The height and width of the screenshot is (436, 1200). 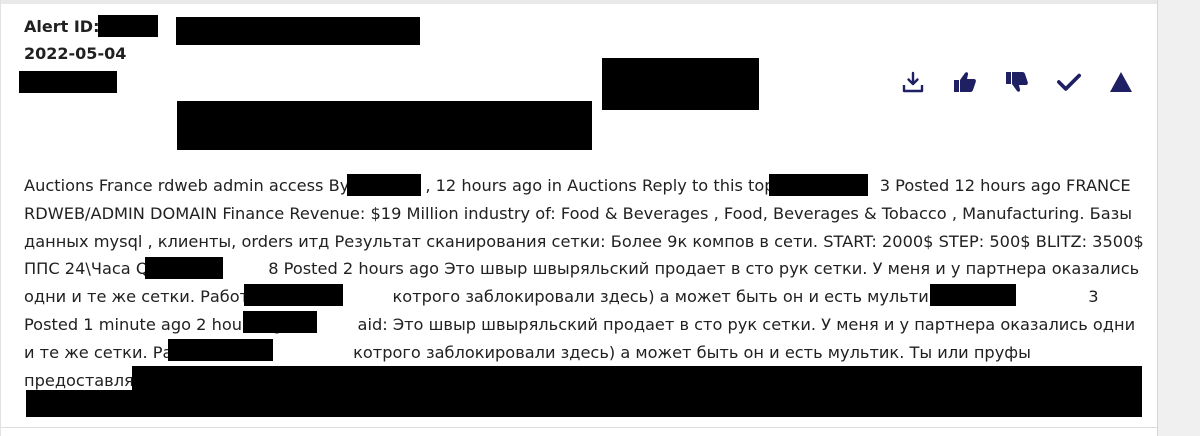 I want to click on download-button, so click(x=913, y=82).